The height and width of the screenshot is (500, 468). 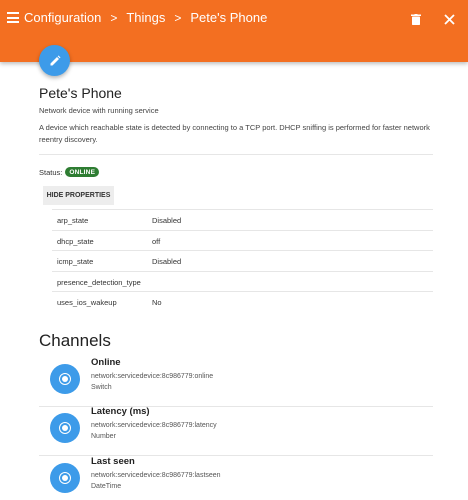 I want to click on app-bar: Configuration > Things > Pete's Phone, so click(x=234, y=31).